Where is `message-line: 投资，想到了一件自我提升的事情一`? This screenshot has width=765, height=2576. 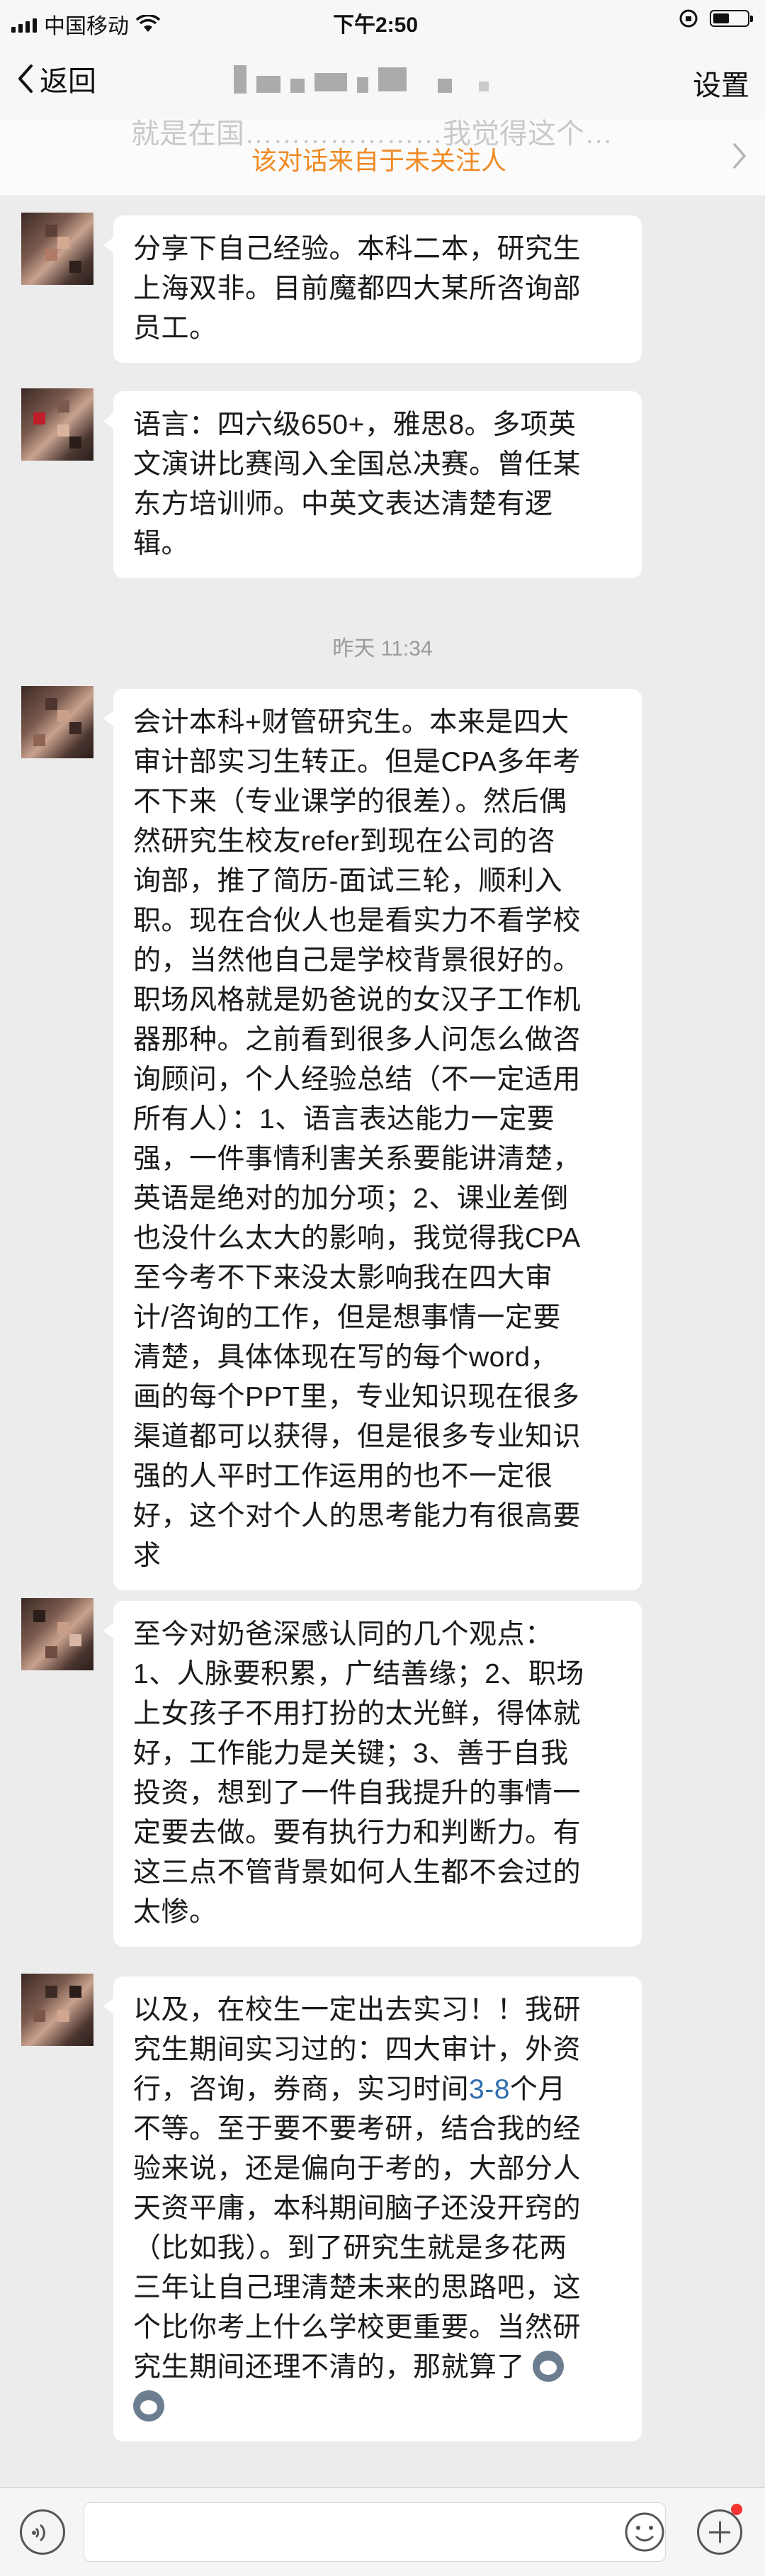
message-line: 投资，想到了一件自我提升的事情一 is located at coordinates (358, 1793).